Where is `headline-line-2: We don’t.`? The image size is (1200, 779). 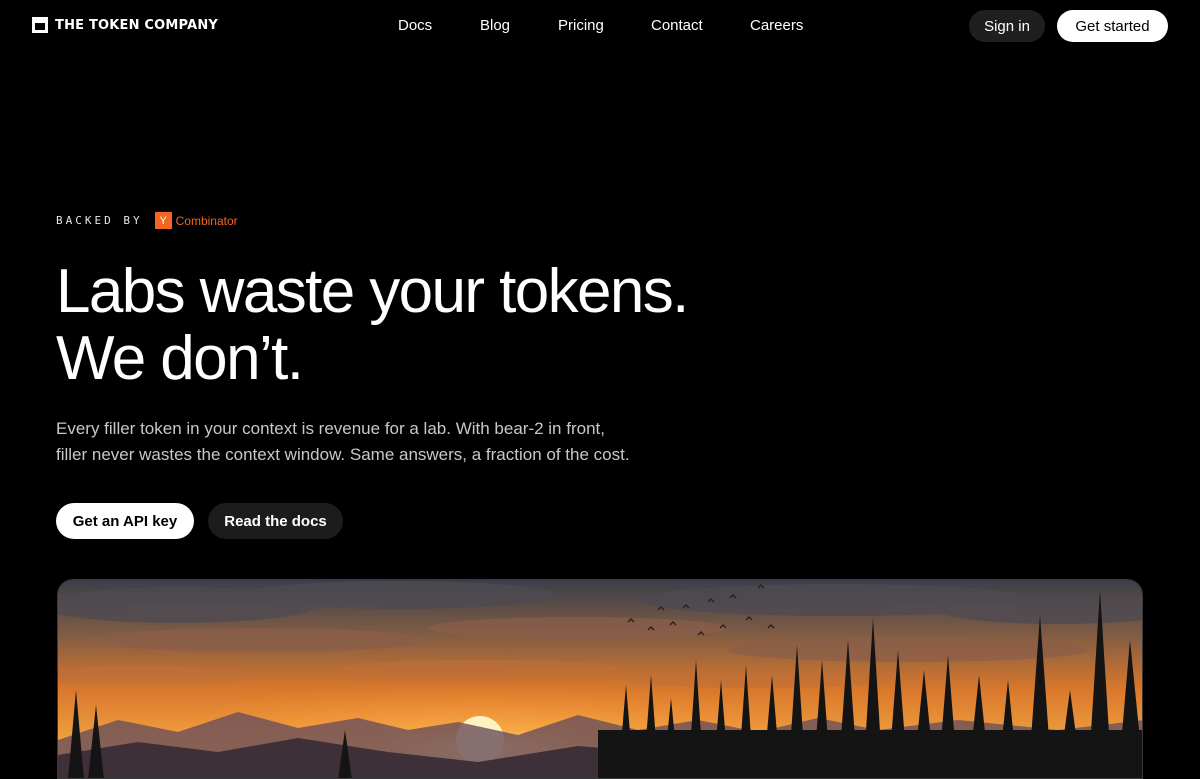
headline-line-2: We don’t. is located at coordinates (180, 358).